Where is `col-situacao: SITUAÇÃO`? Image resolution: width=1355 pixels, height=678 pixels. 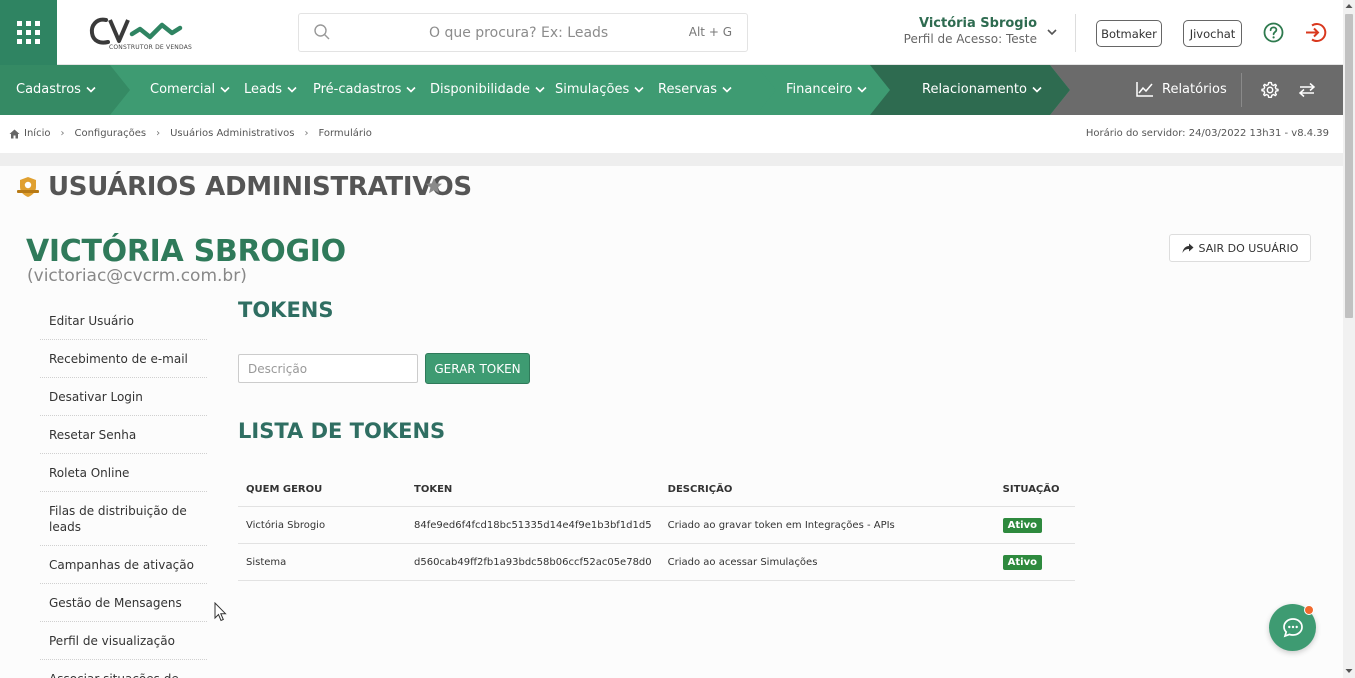
col-situacao: SITUAÇÃO is located at coordinates (1034, 490).